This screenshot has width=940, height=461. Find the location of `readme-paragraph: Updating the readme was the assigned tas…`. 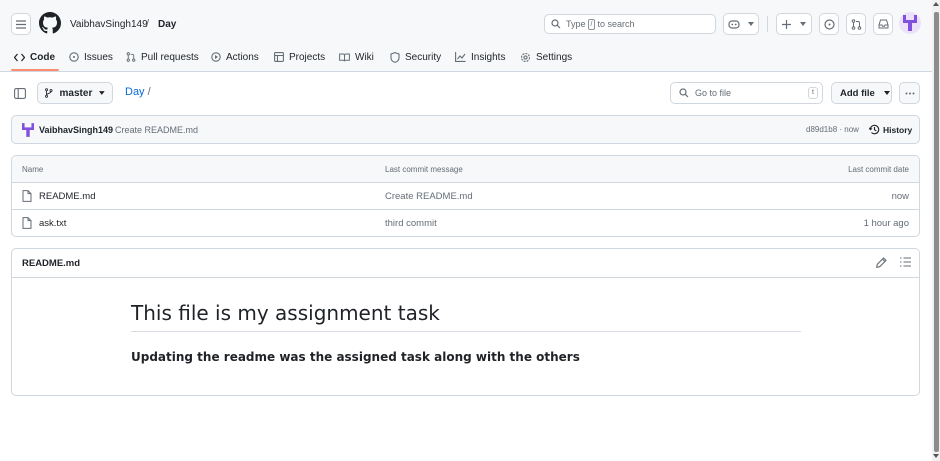

readme-paragraph: Updating the readme was the assigned tas… is located at coordinates (355, 357).